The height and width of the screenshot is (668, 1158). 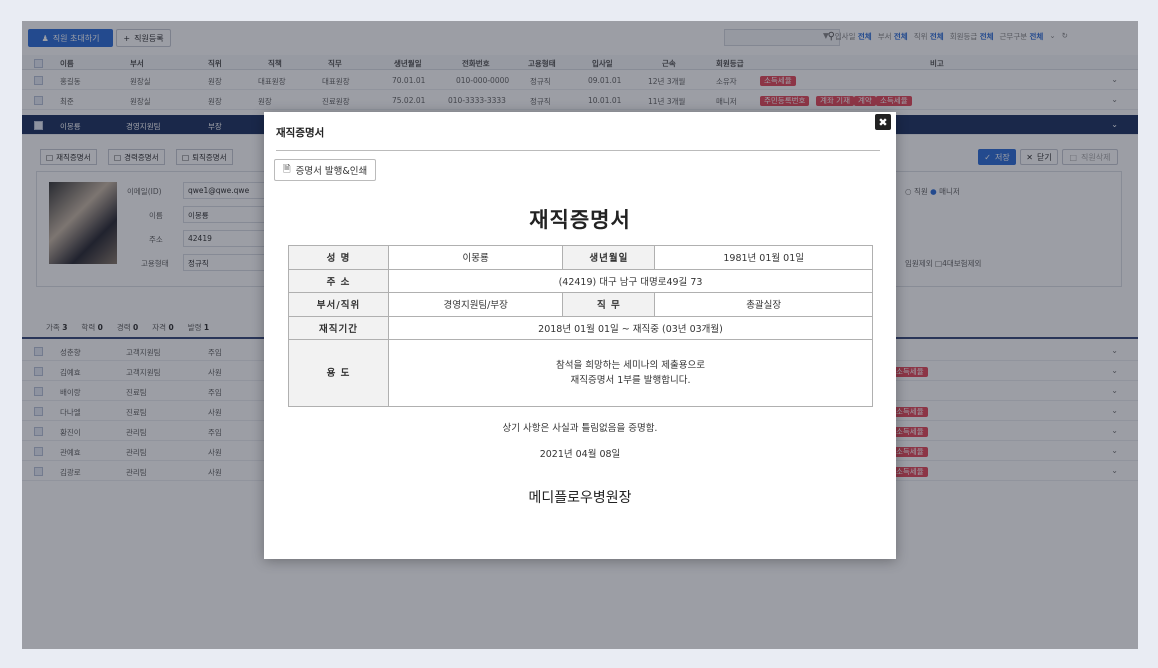 What do you see at coordinates (630, 280) in the screenshot?
I see `address-value: (42419) 대구 남구 대명로49길 73` at bounding box center [630, 280].